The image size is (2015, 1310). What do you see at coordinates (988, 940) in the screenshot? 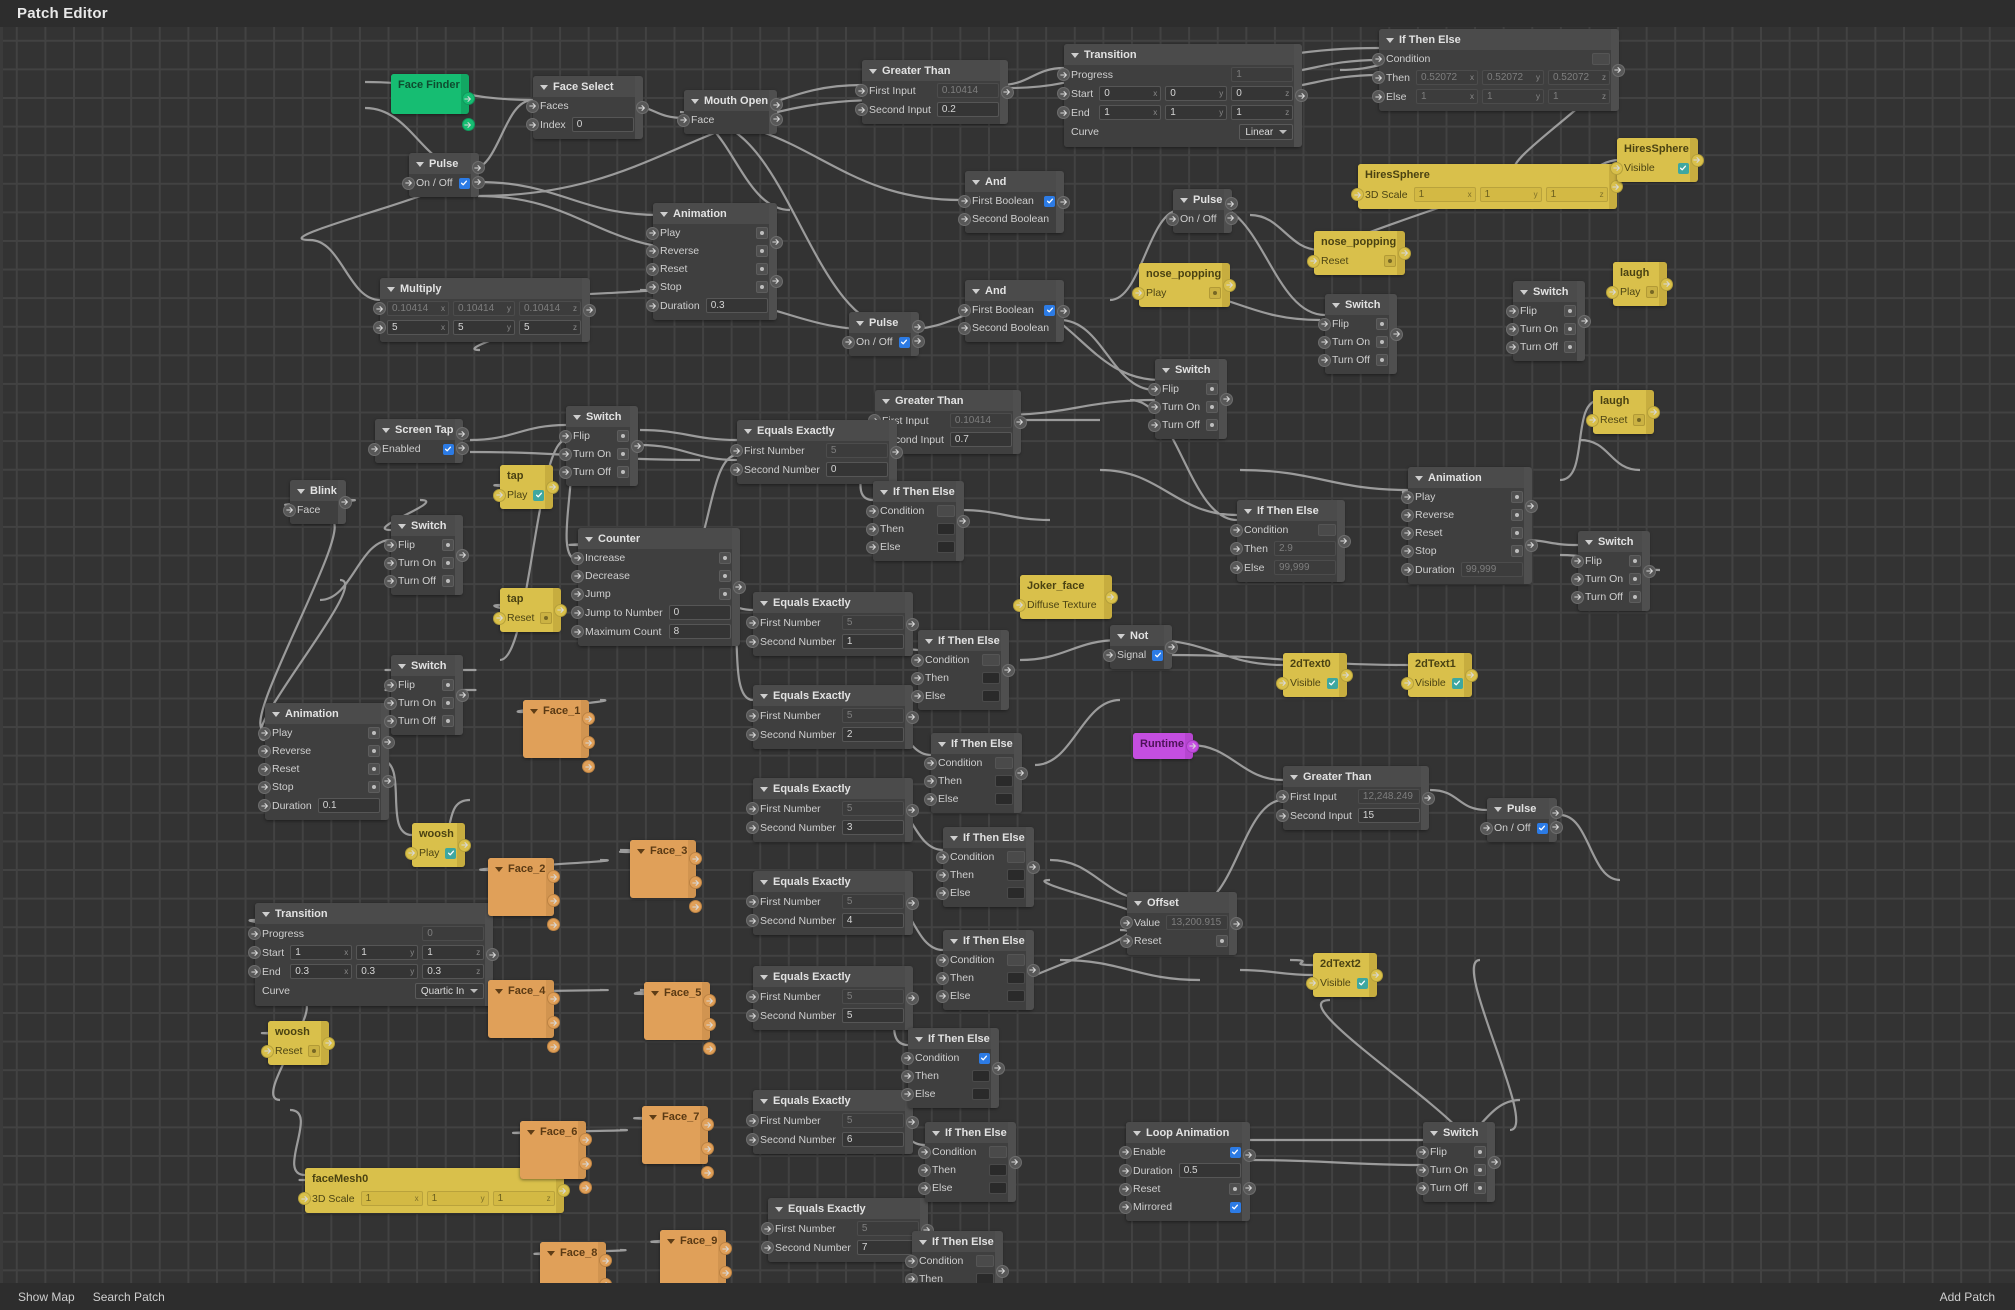
I see `node-header: If Then Else` at bounding box center [988, 940].